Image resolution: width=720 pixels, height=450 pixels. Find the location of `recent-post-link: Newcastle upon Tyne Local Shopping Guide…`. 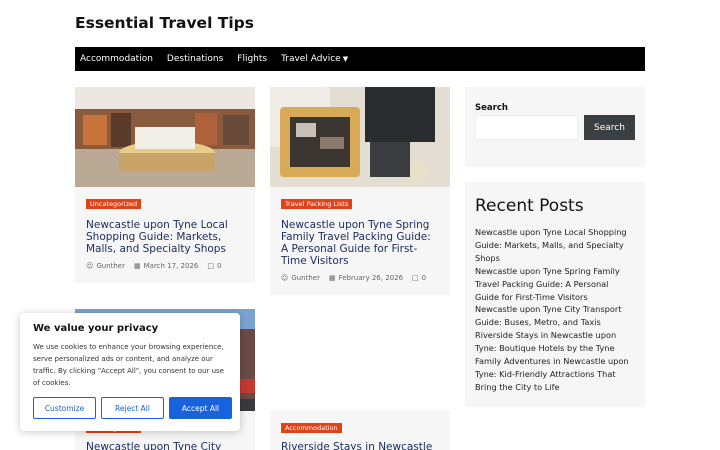

recent-post-link: Newcastle upon Tyne Local Shopping Guide… is located at coordinates (555, 245).